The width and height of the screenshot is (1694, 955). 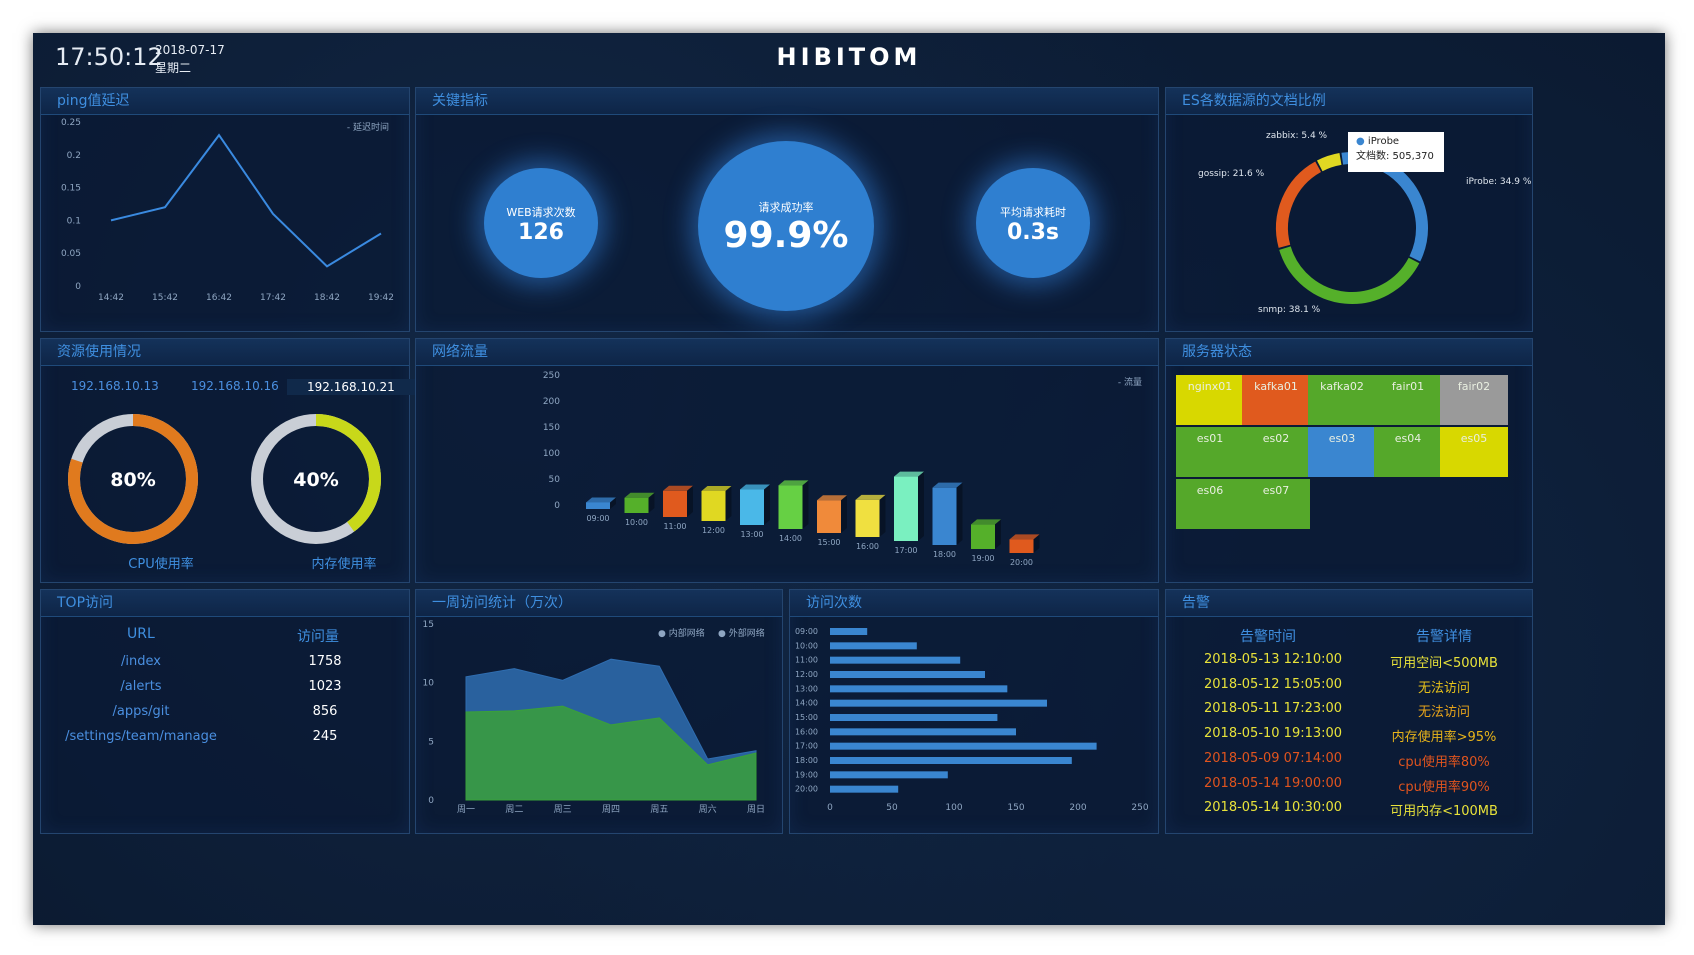 What do you see at coordinates (1299, 204) in the screenshot?
I see `es-slice` at bounding box center [1299, 204].